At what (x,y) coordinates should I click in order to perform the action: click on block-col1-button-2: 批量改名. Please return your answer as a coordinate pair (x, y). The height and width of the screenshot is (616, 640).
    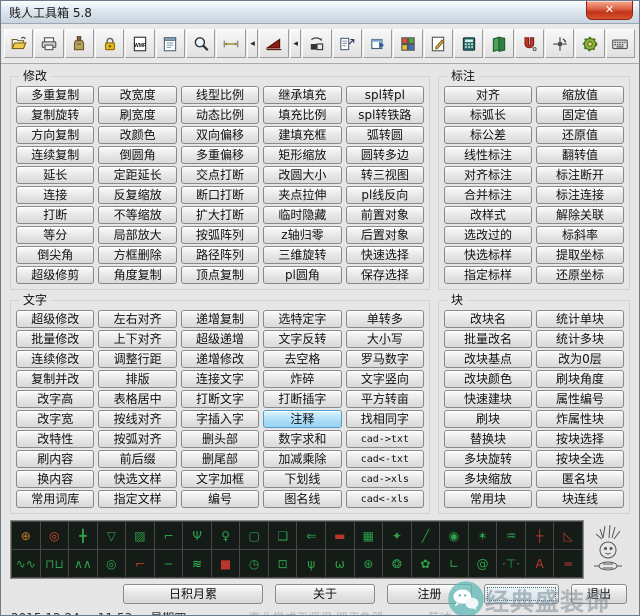
    Looking at the image, I should click on (488, 339).